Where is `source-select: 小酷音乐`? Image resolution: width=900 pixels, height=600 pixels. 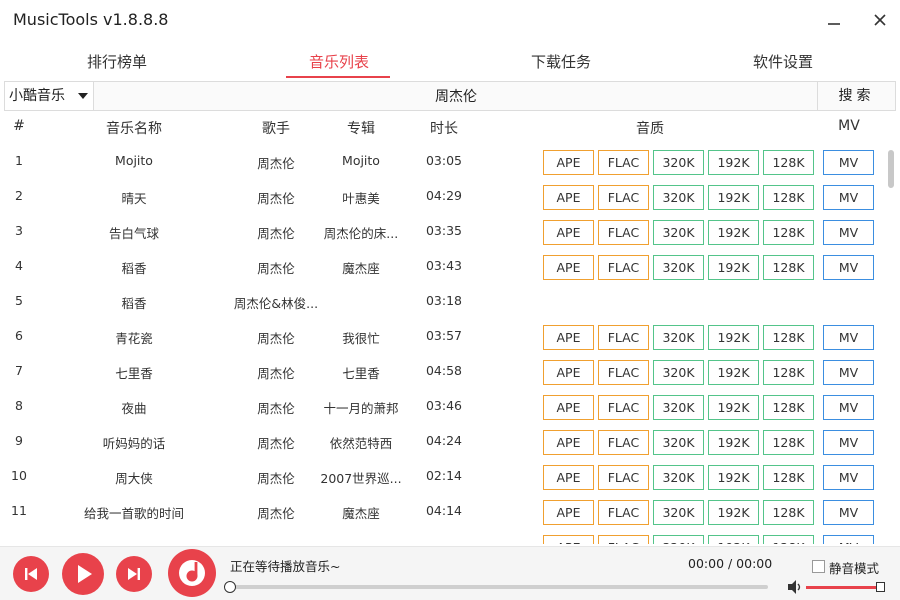 source-select: 小酷音乐 is located at coordinates (49, 96).